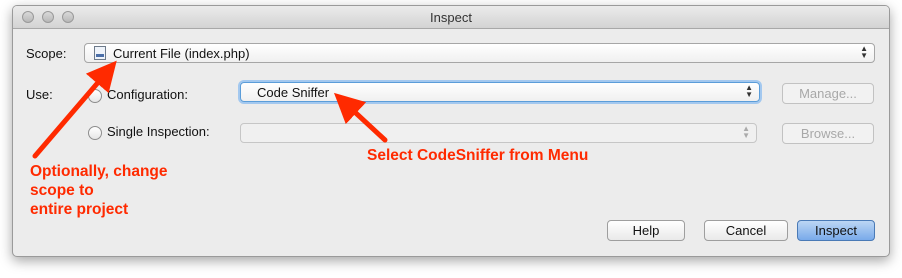 This screenshot has width=902, height=278. Describe the element at coordinates (360, 117) in the screenshot. I see `configuration-arrow` at that location.